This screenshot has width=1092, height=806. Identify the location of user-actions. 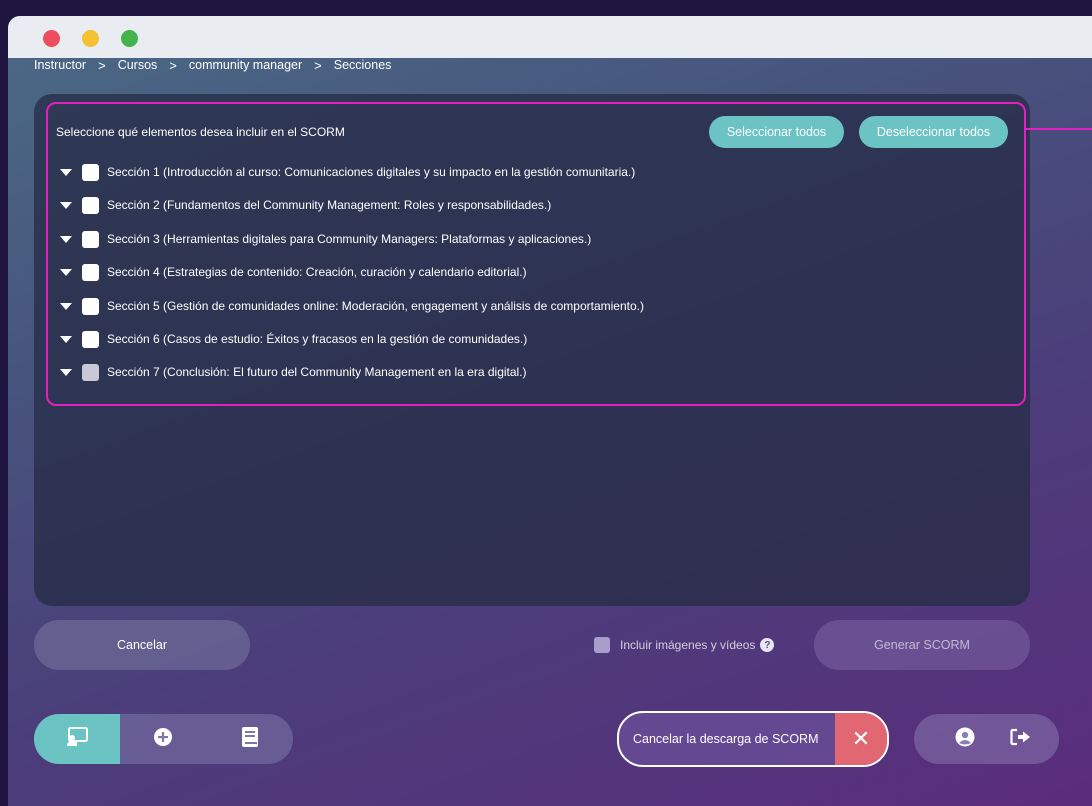
(986, 739).